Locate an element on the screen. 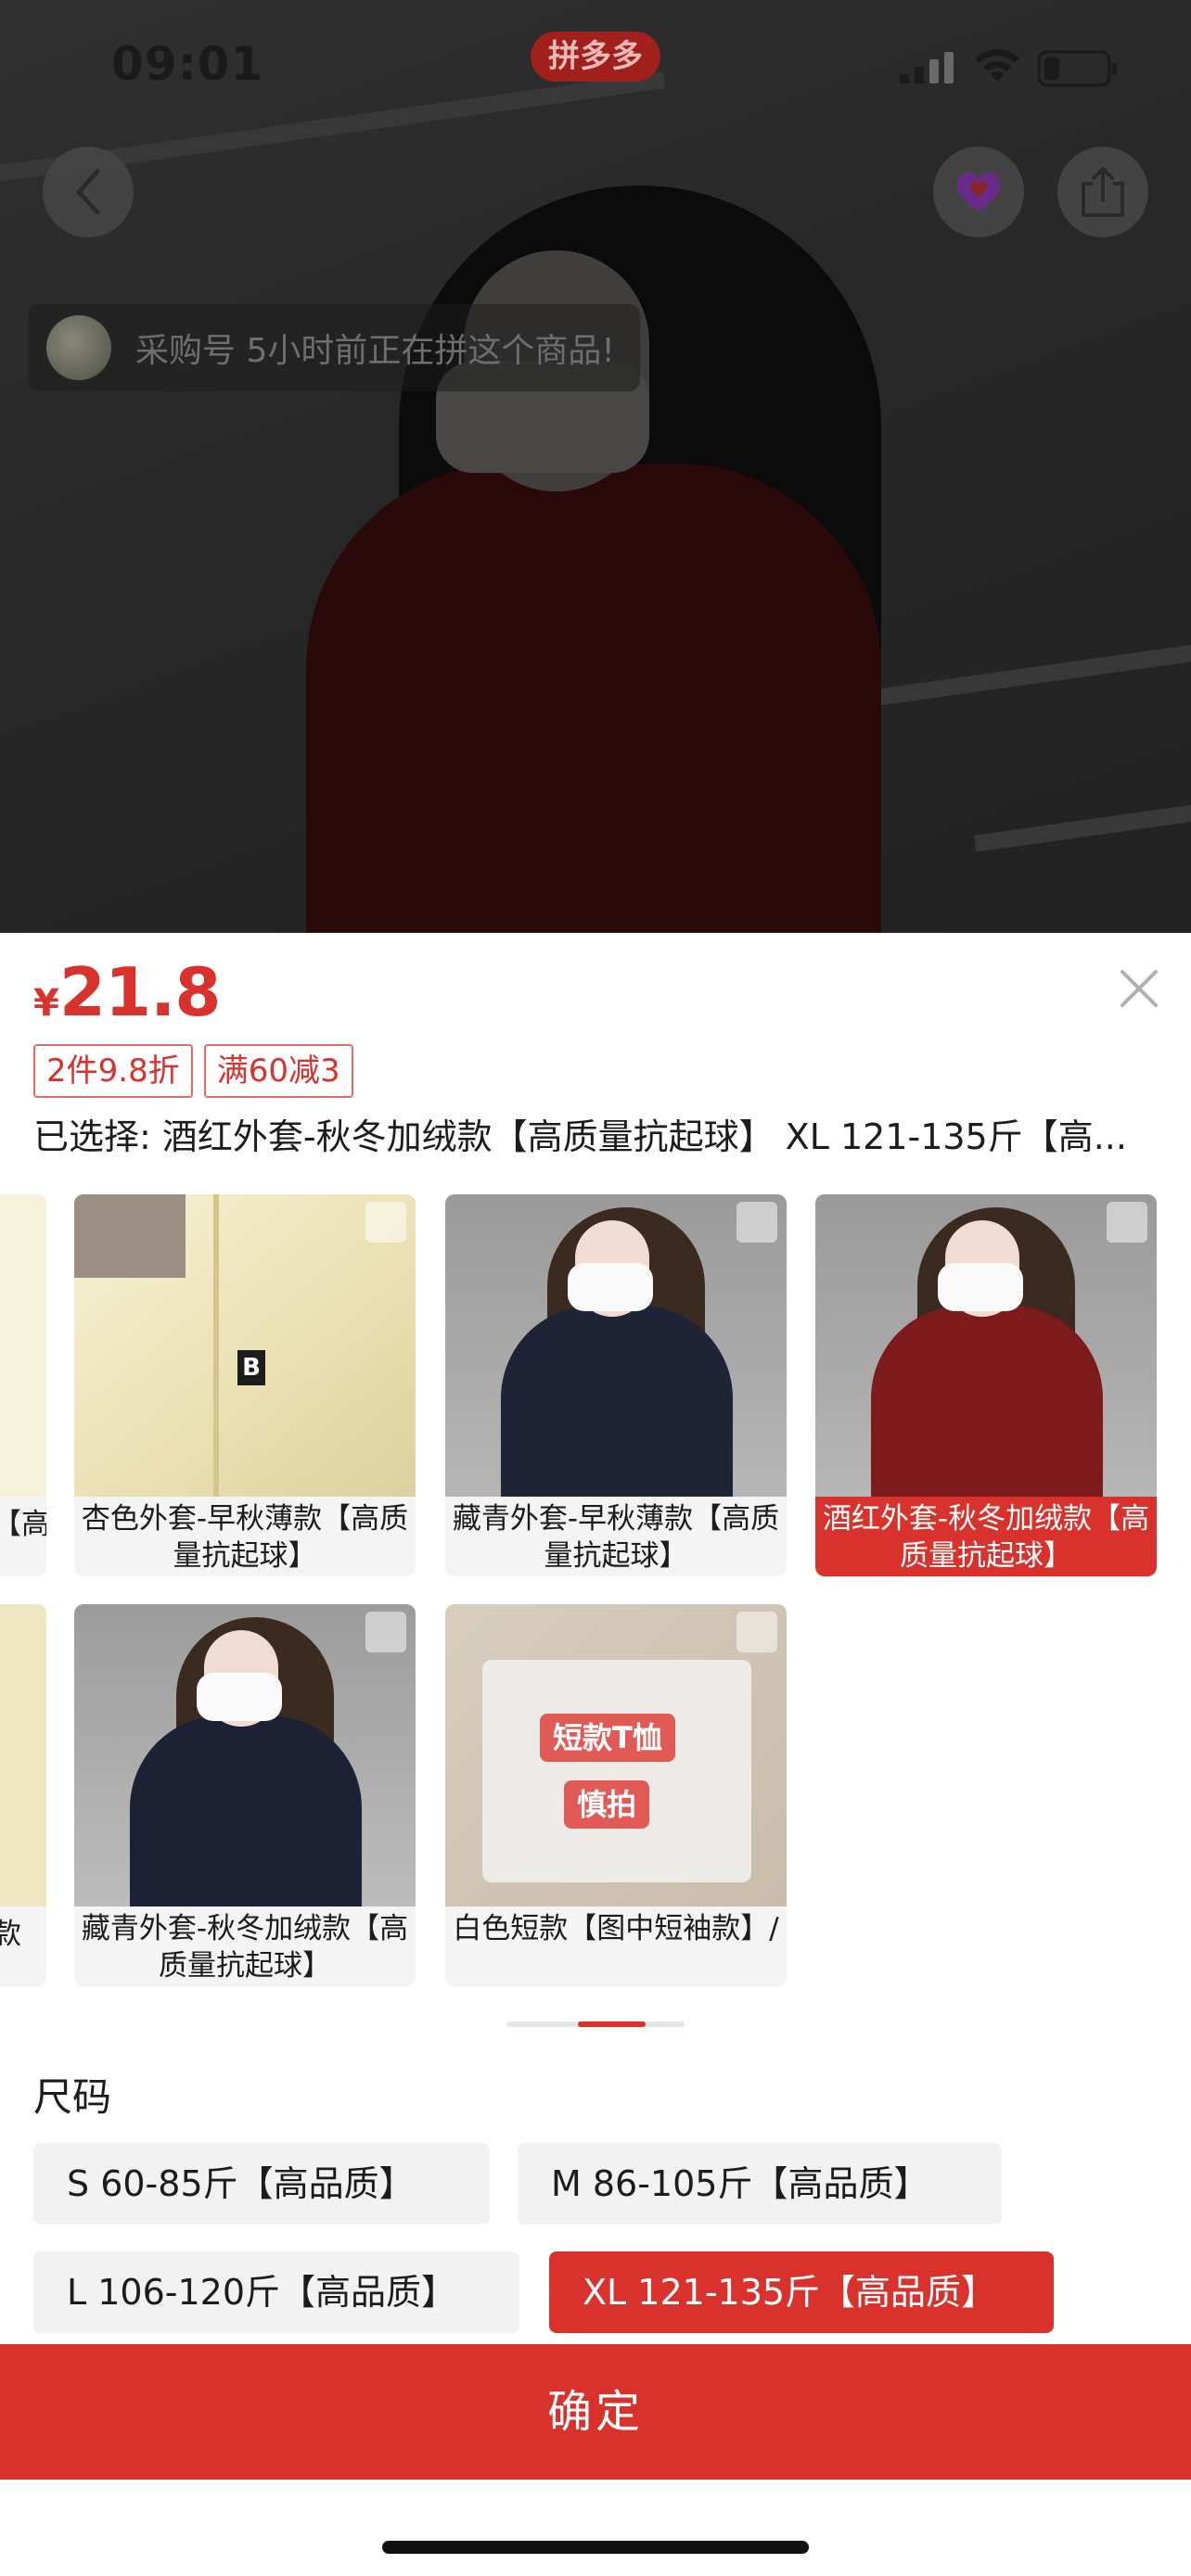  variant-card-wine-fleece: 酒红外套-秋冬加绒款【高质量抗起球】 is located at coordinates (986, 1385).